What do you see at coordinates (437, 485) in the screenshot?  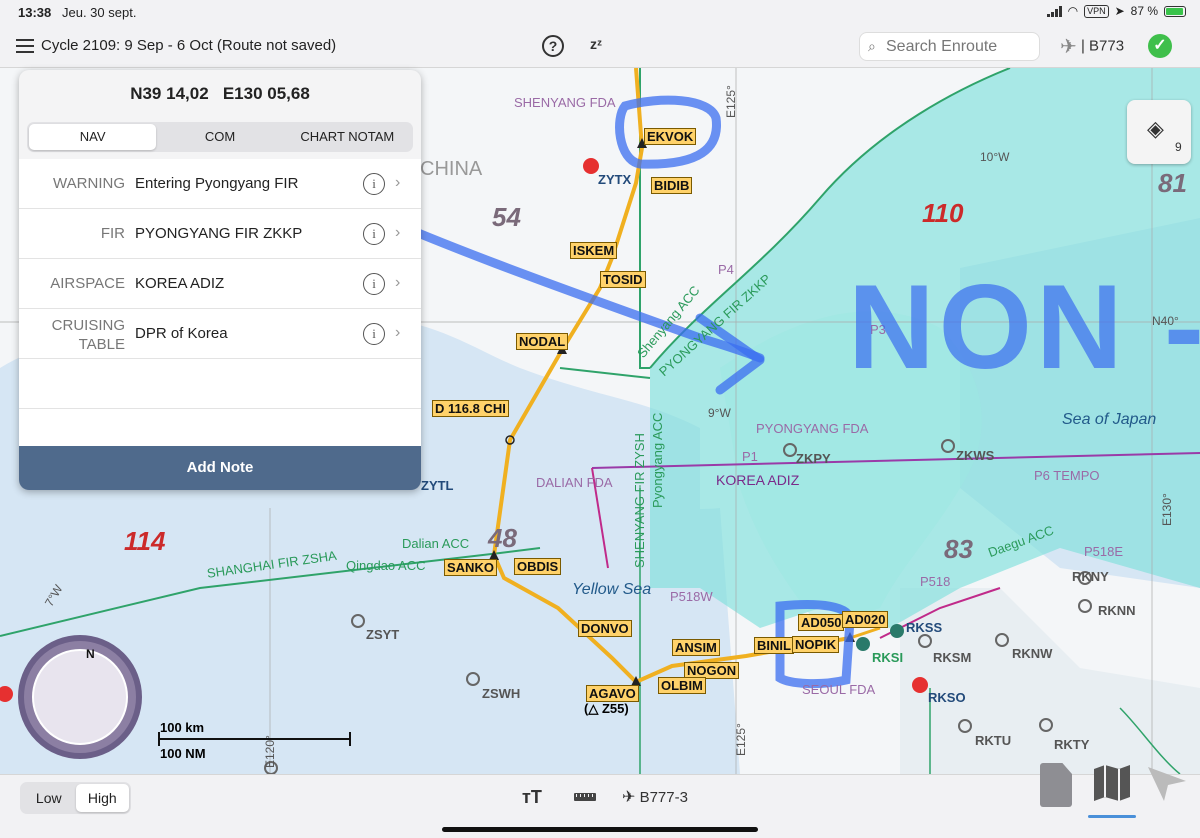 I see `airport-zytl: ZYTL` at bounding box center [437, 485].